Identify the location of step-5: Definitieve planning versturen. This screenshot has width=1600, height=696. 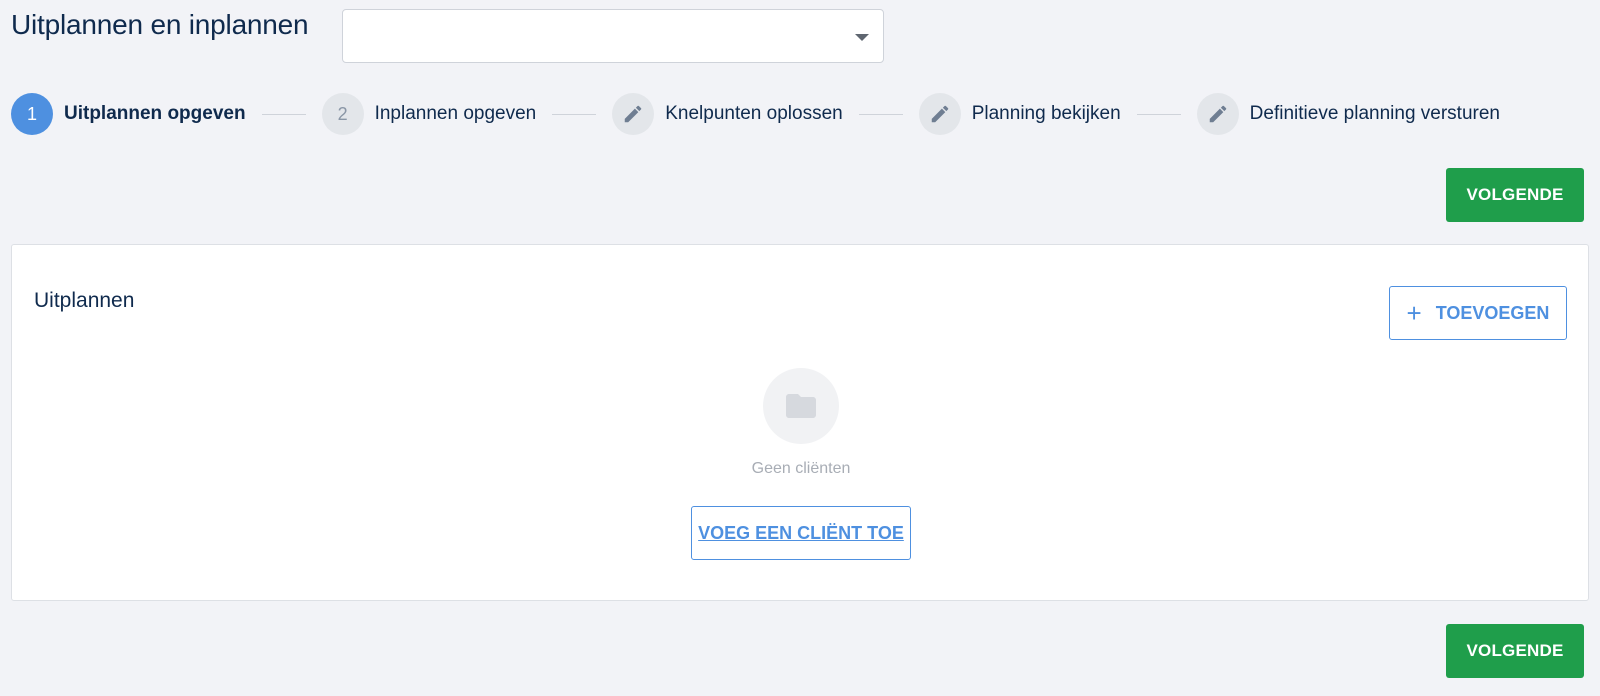
(1348, 114).